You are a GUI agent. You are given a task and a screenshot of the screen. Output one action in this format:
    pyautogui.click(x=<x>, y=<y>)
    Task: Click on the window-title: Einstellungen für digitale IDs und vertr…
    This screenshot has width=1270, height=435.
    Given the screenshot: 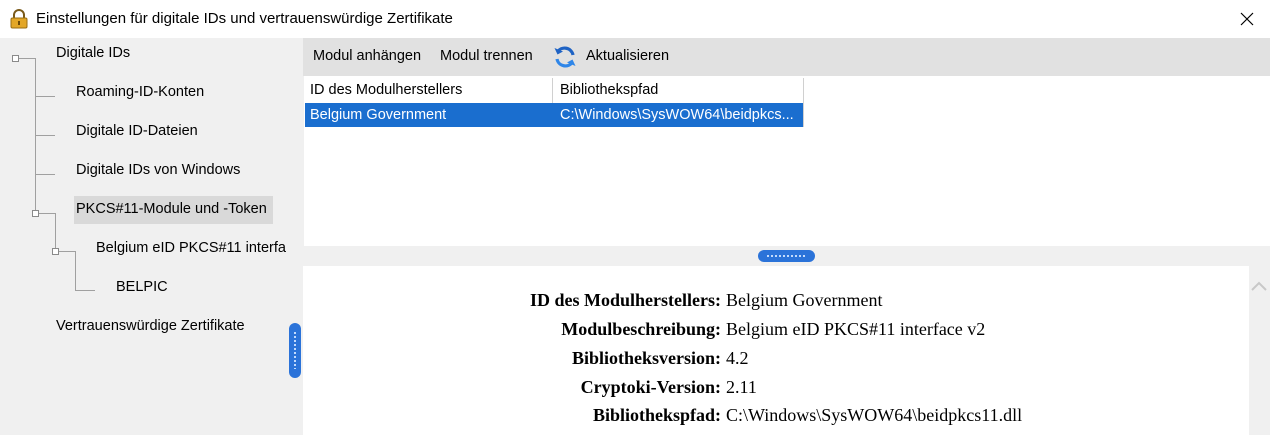 What is the action you would take?
    pyautogui.click(x=244, y=18)
    